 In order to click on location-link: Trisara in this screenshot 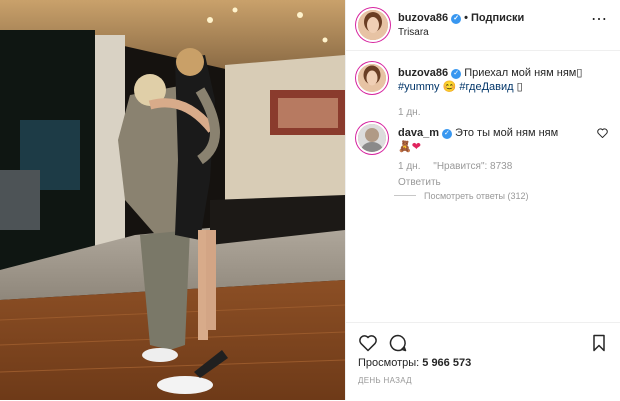, I will do `click(413, 32)`.